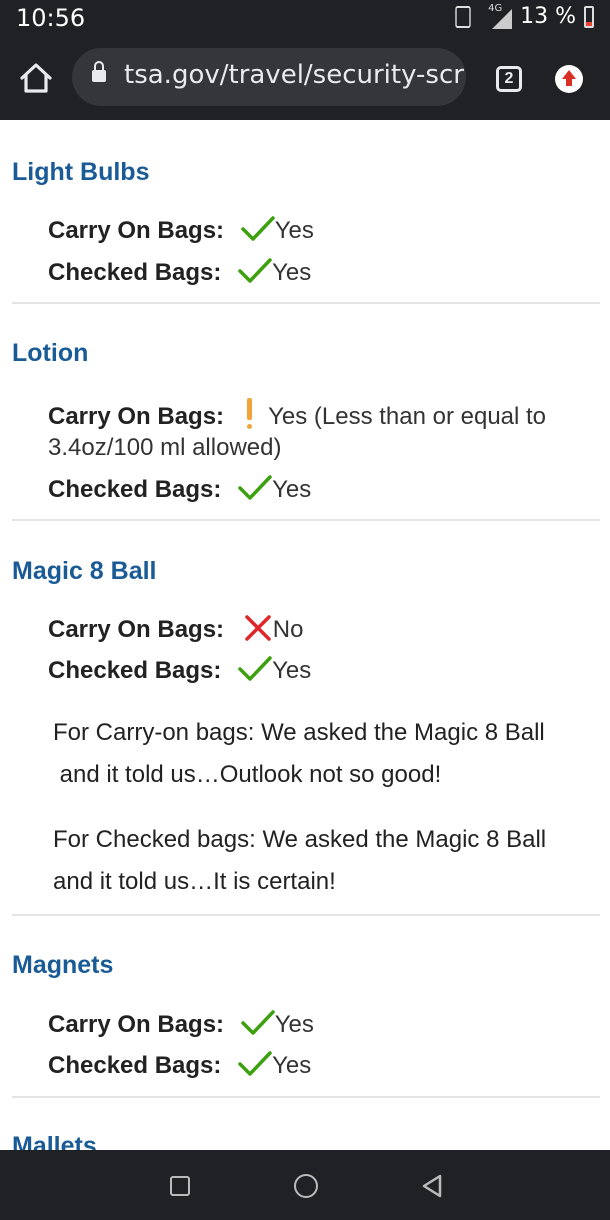  Describe the element at coordinates (589, 16) in the screenshot. I see `battery-icon` at that location.